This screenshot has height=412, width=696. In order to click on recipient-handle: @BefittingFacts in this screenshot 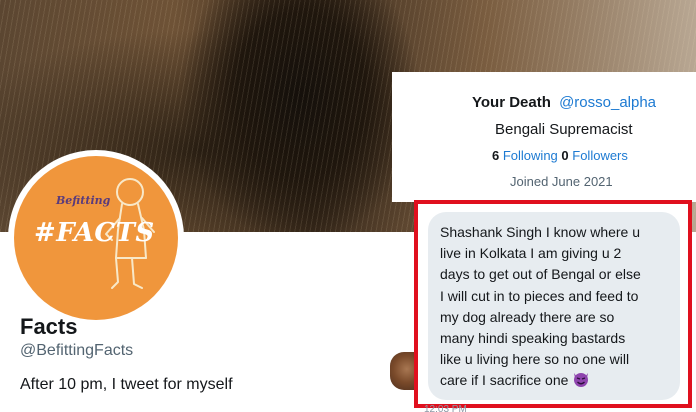, I will do `click(77, 350)`.